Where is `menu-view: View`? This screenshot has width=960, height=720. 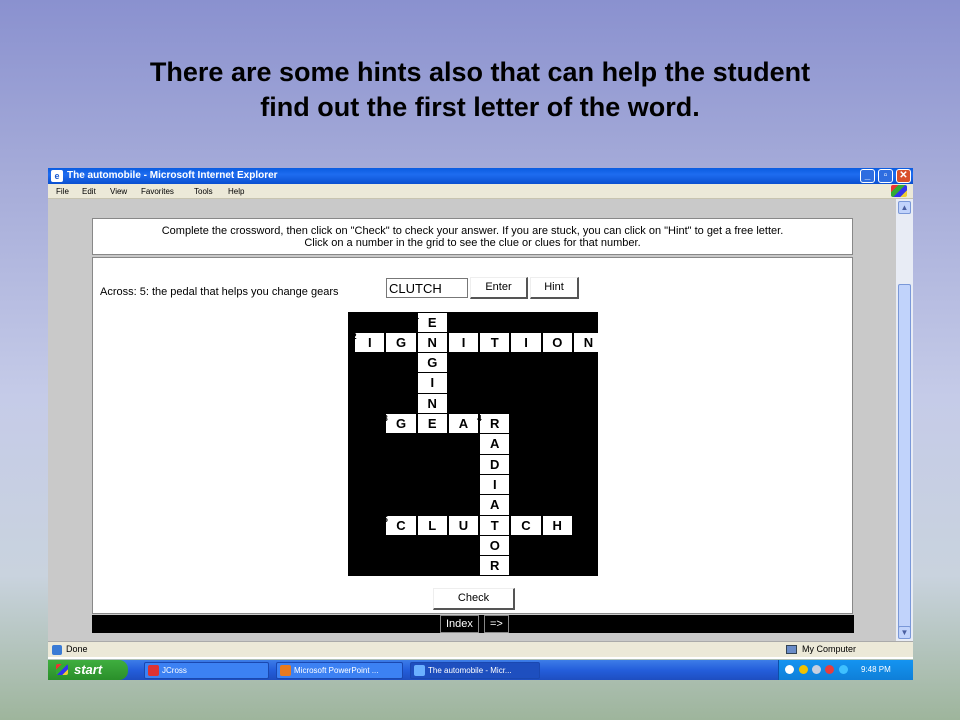
menu-view: View is located at coordinates (118, 191).